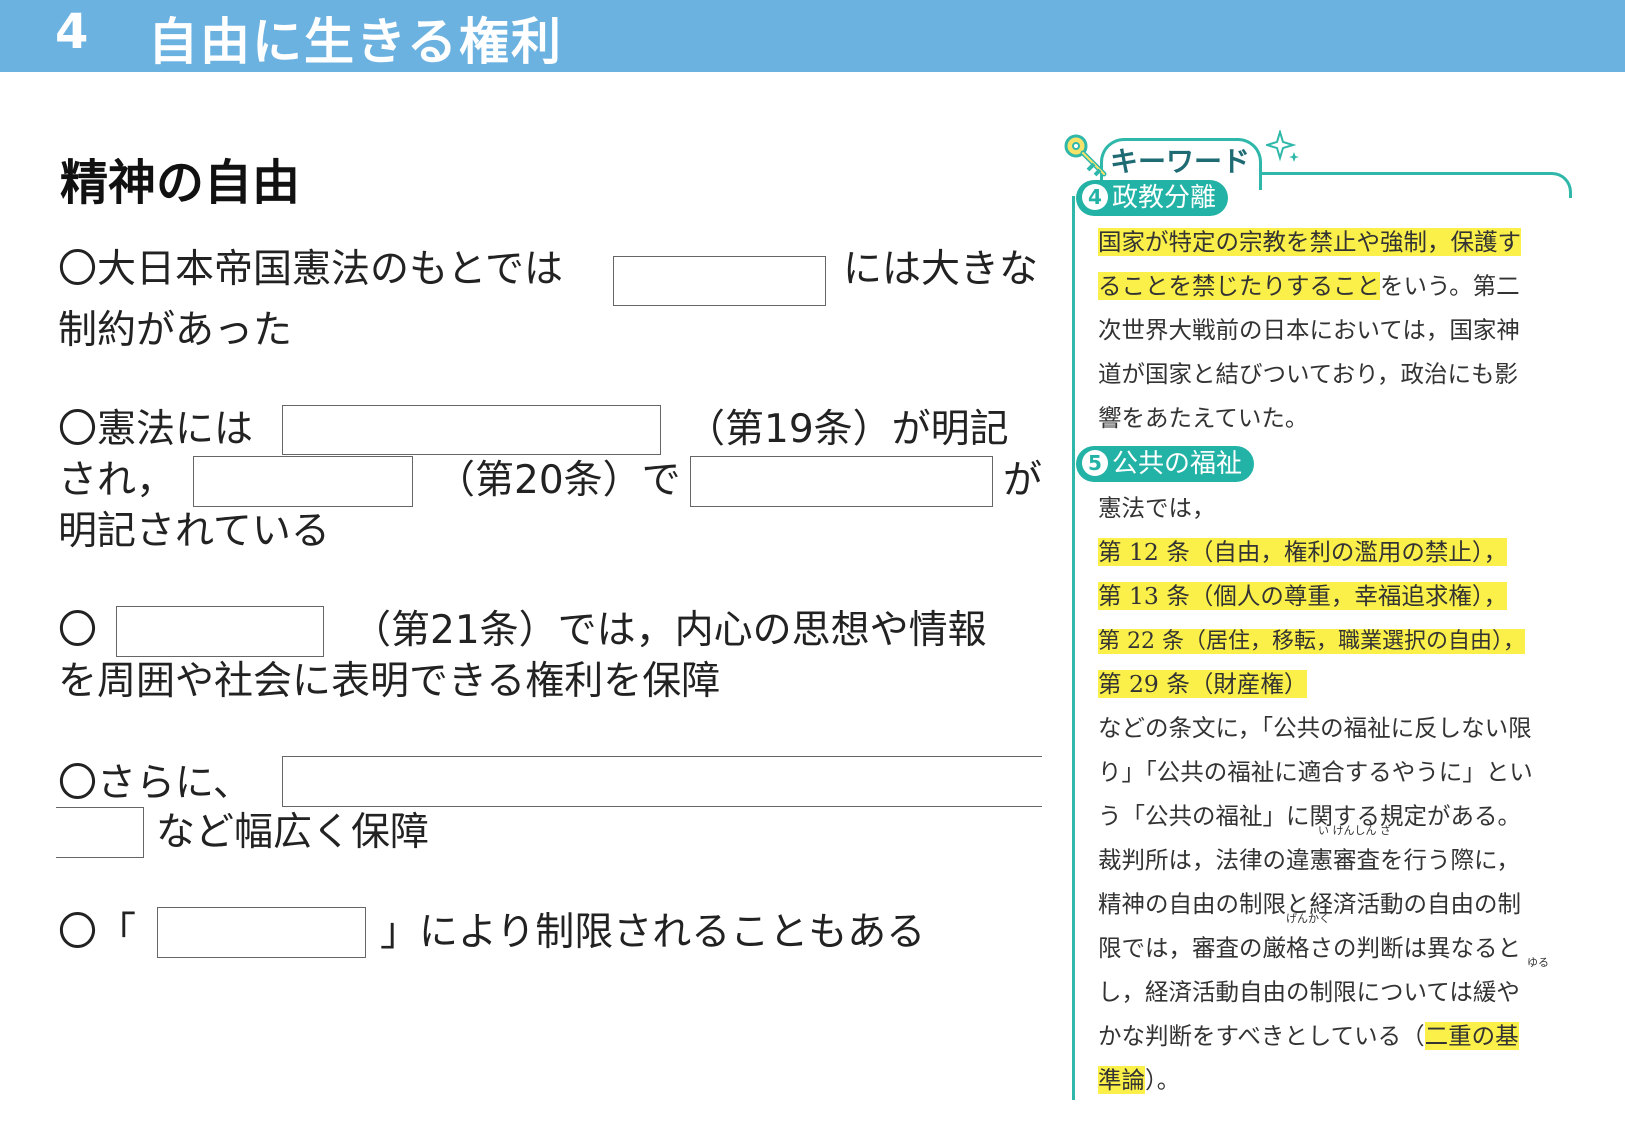 The image size is (1625, 1125). I want to click on item2-after: （第19条）が明記, so click(847, 429).